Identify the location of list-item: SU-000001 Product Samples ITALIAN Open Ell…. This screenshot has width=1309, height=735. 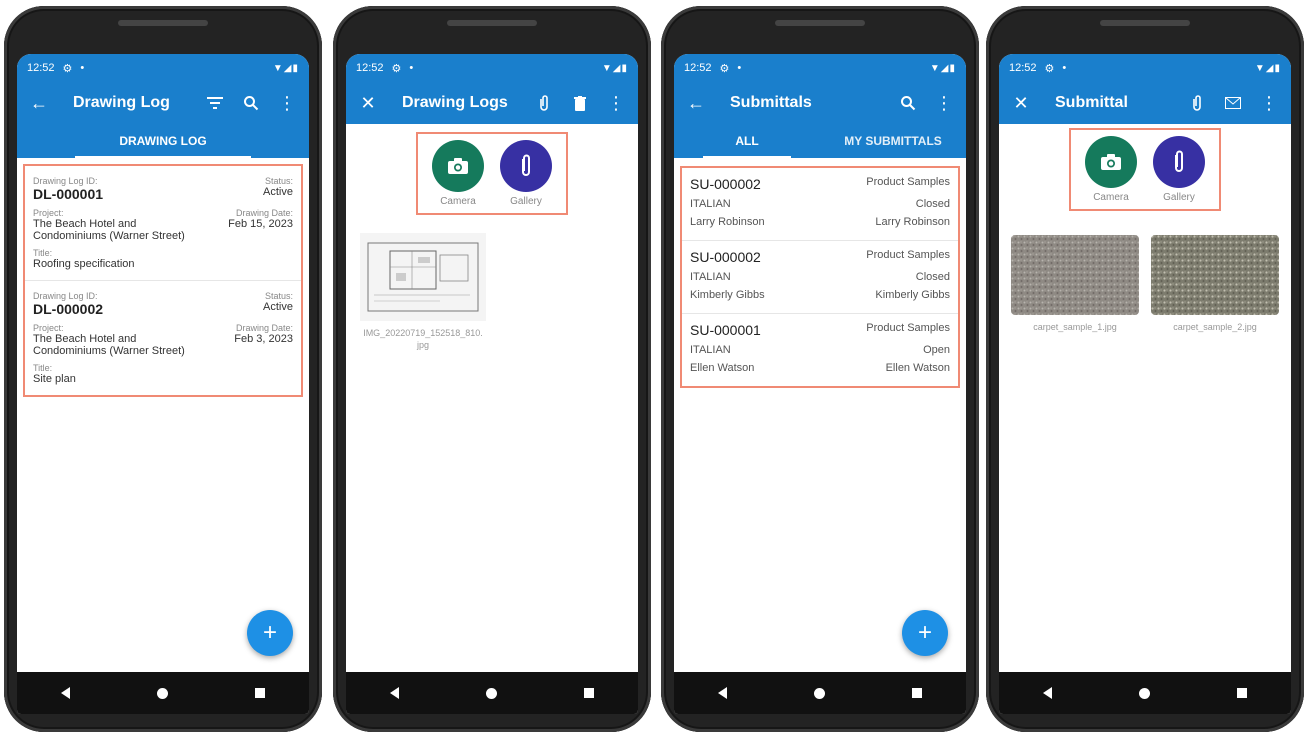
(820, 350).